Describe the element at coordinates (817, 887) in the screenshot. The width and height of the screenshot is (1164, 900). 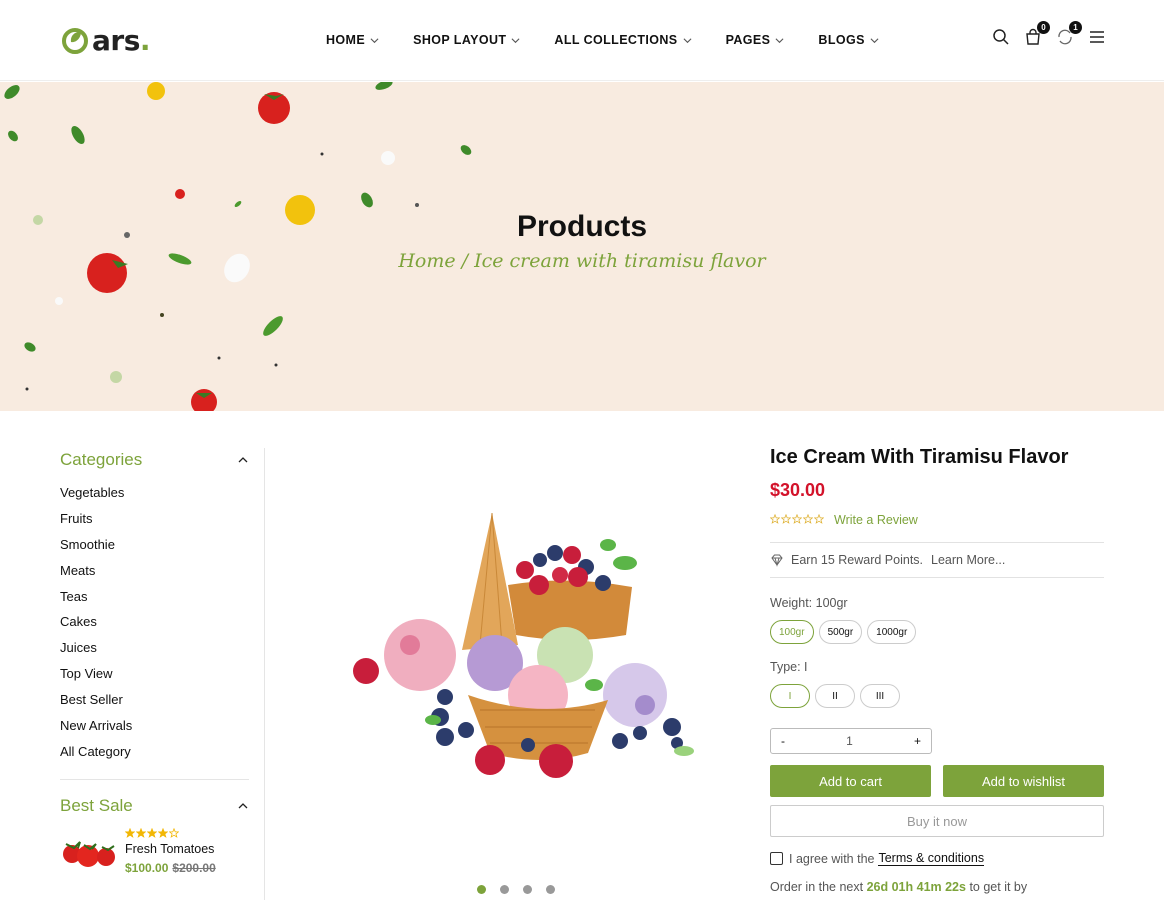
I see `order-prefix: Order in the next` at that location.